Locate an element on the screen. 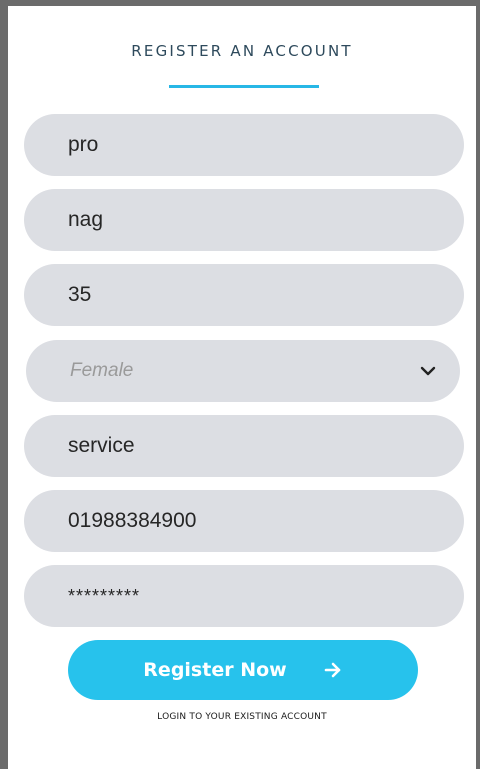 This screenshot has width=480, height=769. last-name-input: nag is located at coordinates (244, 220).